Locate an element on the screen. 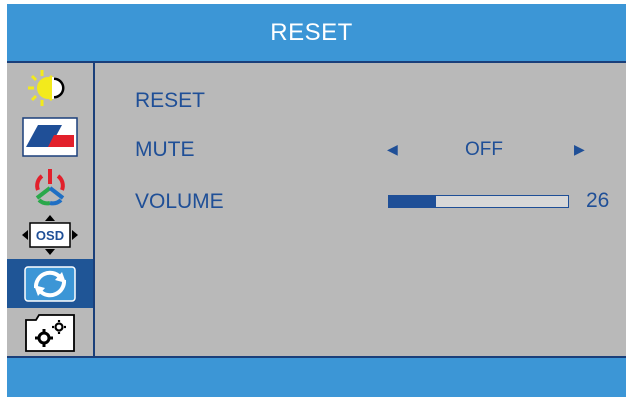 The image size is (634, 404). osd-icon: OSD is located at coordinates (50, 234).